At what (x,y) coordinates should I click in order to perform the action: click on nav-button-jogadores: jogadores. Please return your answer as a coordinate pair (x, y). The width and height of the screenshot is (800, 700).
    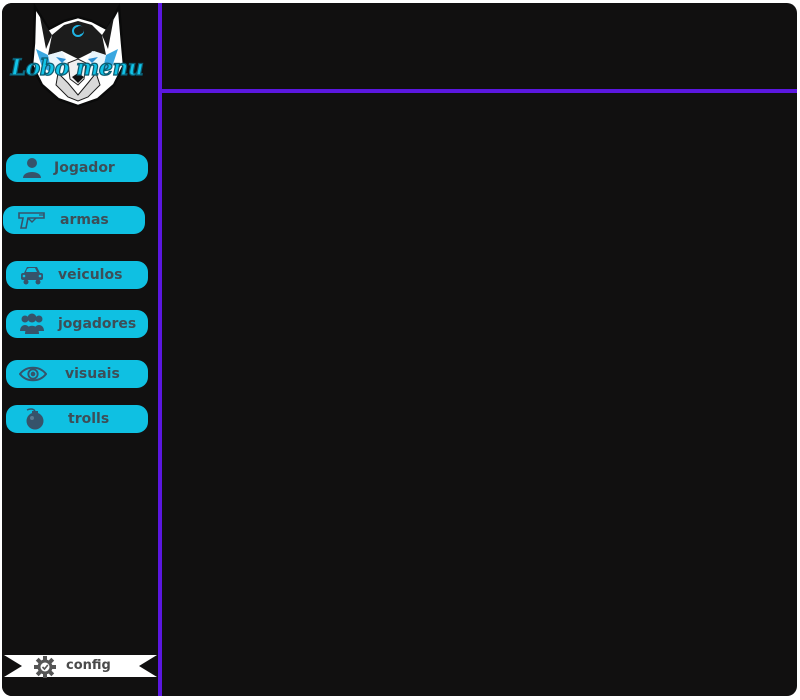
    Looking at the image, I should click on (77, 324).